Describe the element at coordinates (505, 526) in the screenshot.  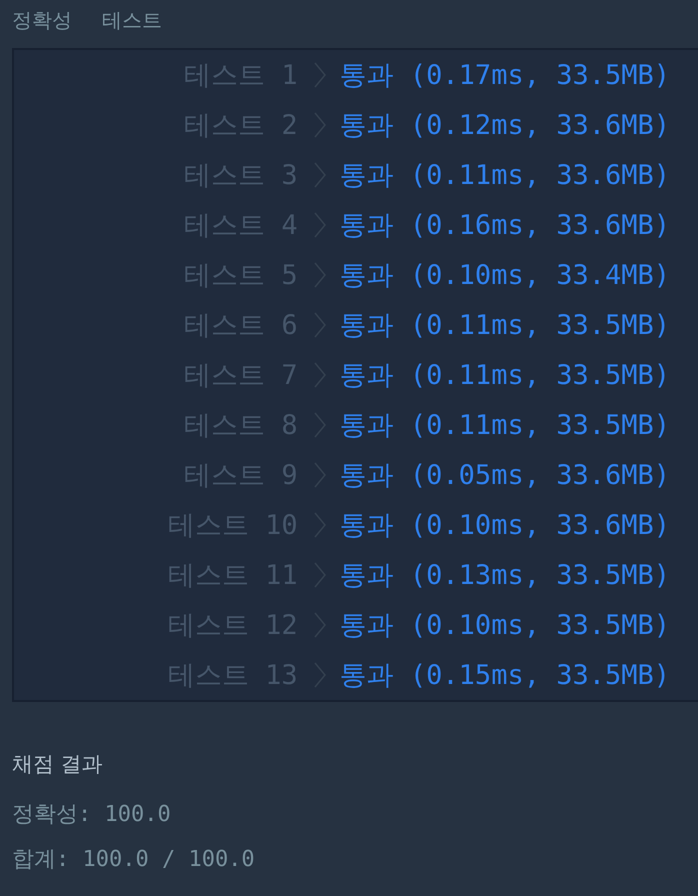
I see `test-result: 통과 (0.10ms, 33.6MB)` at that location.